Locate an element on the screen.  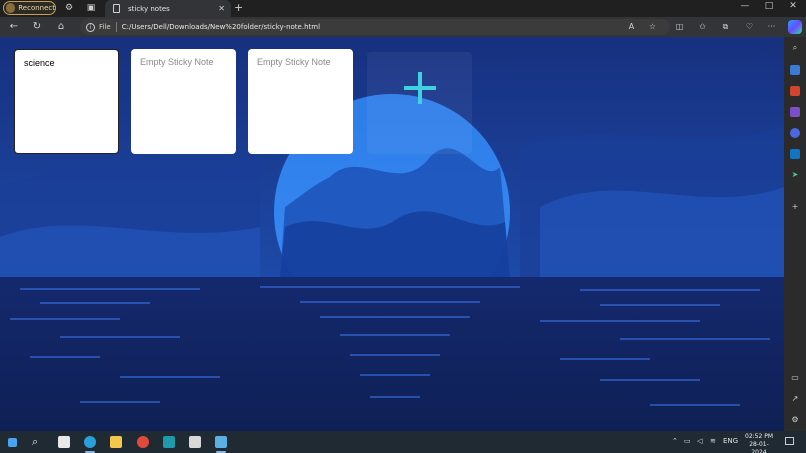
browser-essentials-icon: ♡ is located at coordinates (749, 26).